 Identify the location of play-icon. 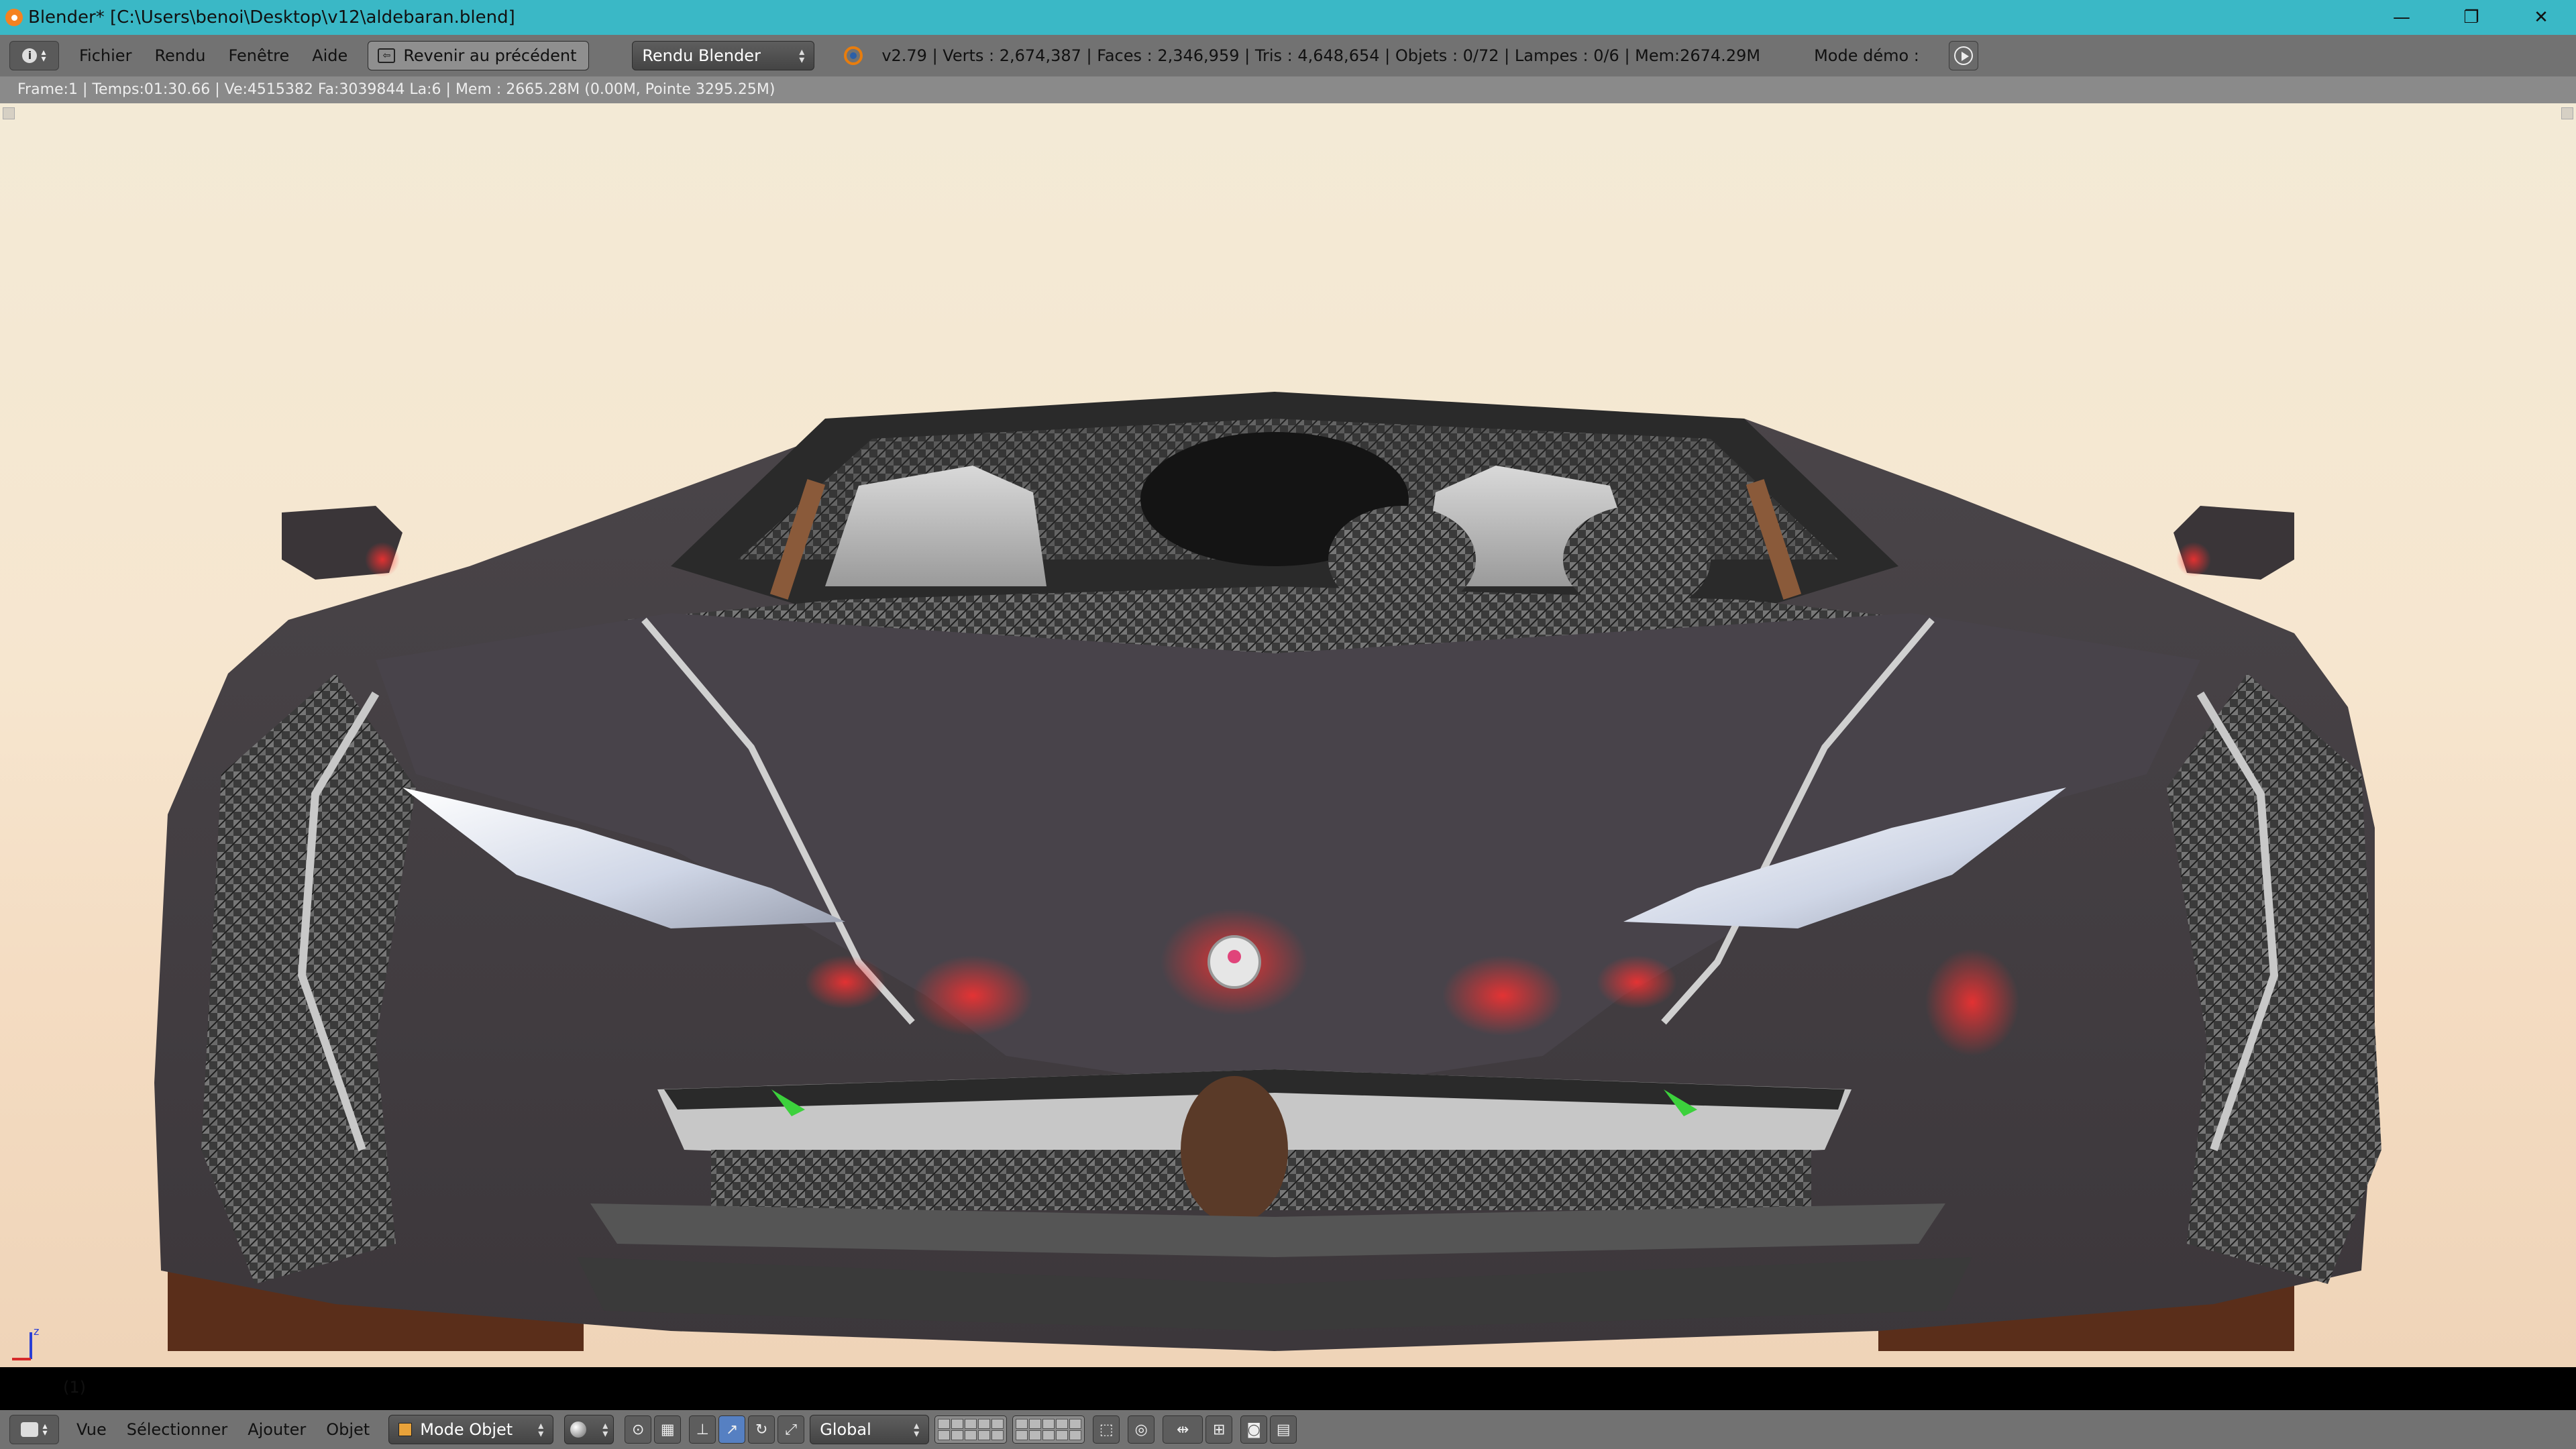
(1963, 55).